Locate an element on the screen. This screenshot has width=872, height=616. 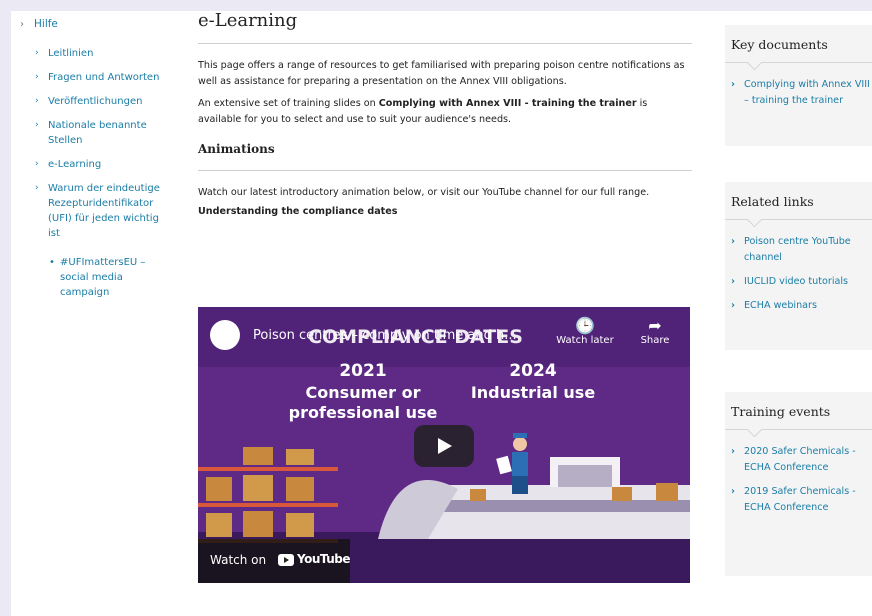
list-item: › 2019 Safer Chemicals - ECHA Conference is located at coordinates (801, 500).